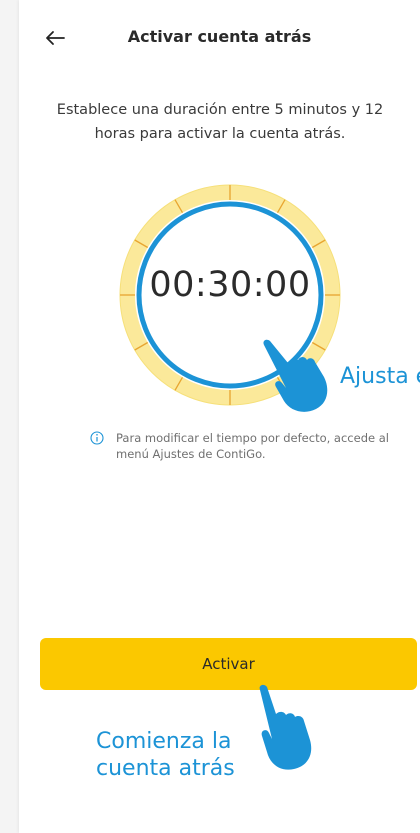  I want to click on app-header: Activar cuenta atrás, so click(219, 38).